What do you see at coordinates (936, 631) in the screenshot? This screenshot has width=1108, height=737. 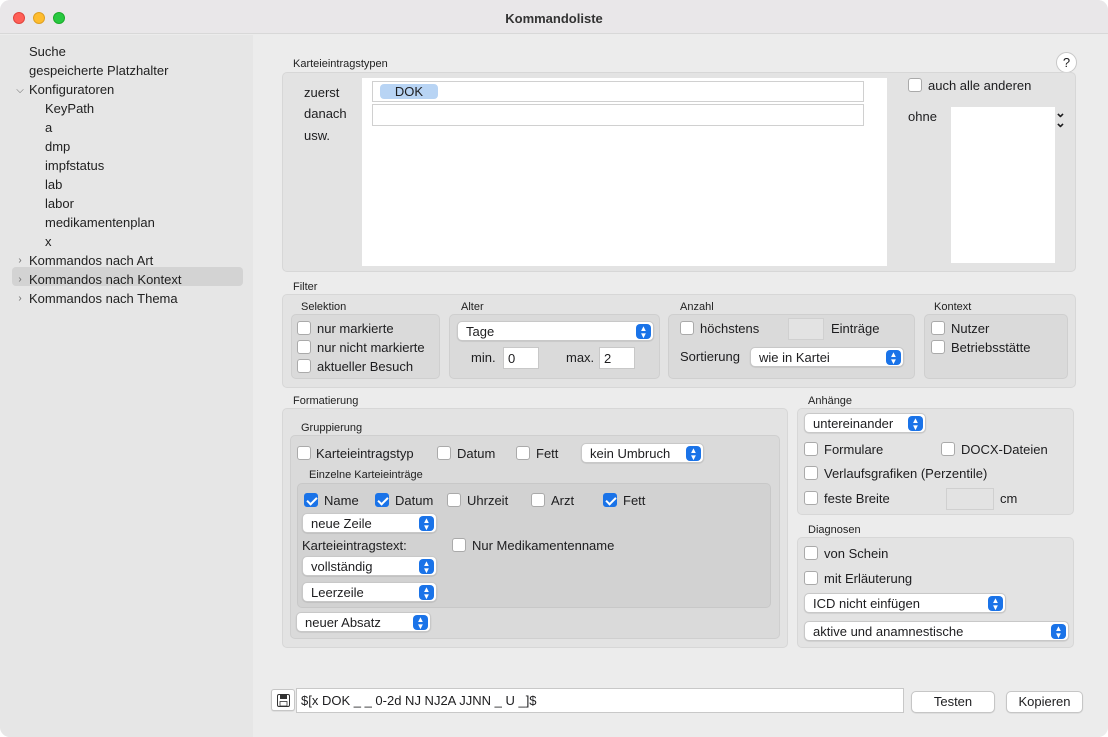 I see `active-diagnoses-select: aktive und anamnestische ▲ ▼` at bounding box center [936, 631].